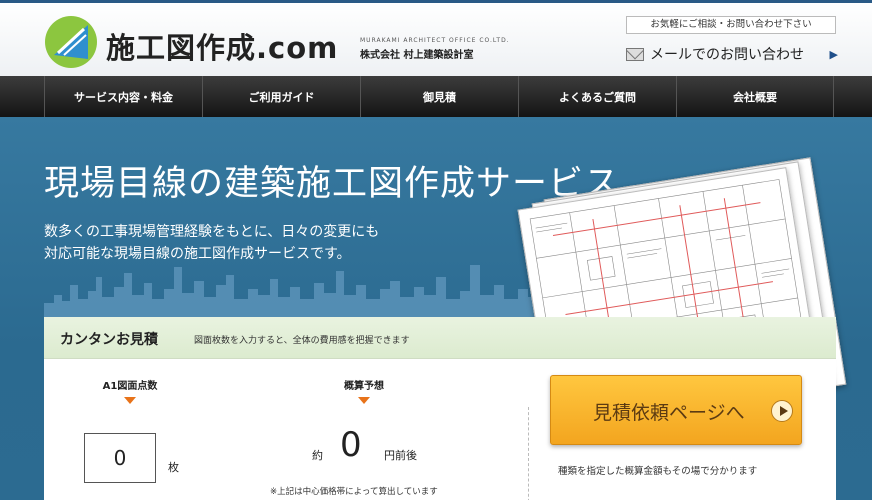 The image size is (872, 500). What do you see at coordinates (309, 291) in the screenshot?
I see `city-skyline-image` at bounding box center [309, 291].